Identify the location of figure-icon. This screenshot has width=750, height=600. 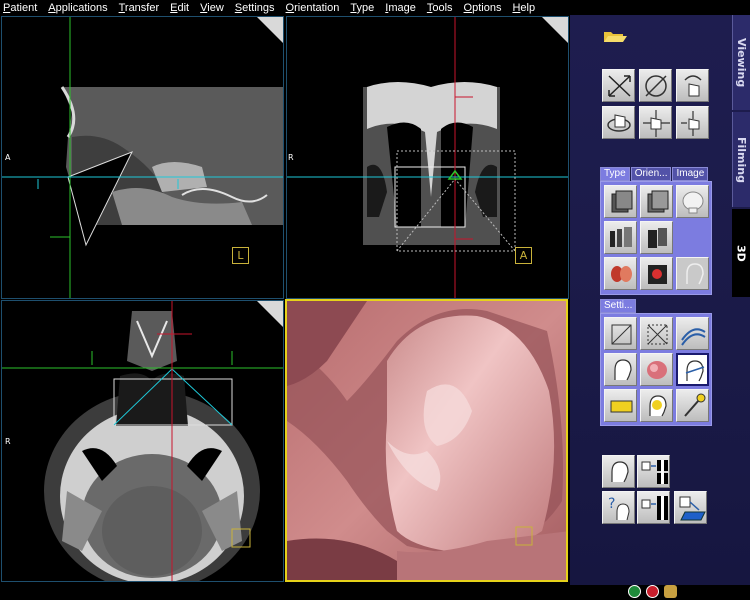
(670, 591).